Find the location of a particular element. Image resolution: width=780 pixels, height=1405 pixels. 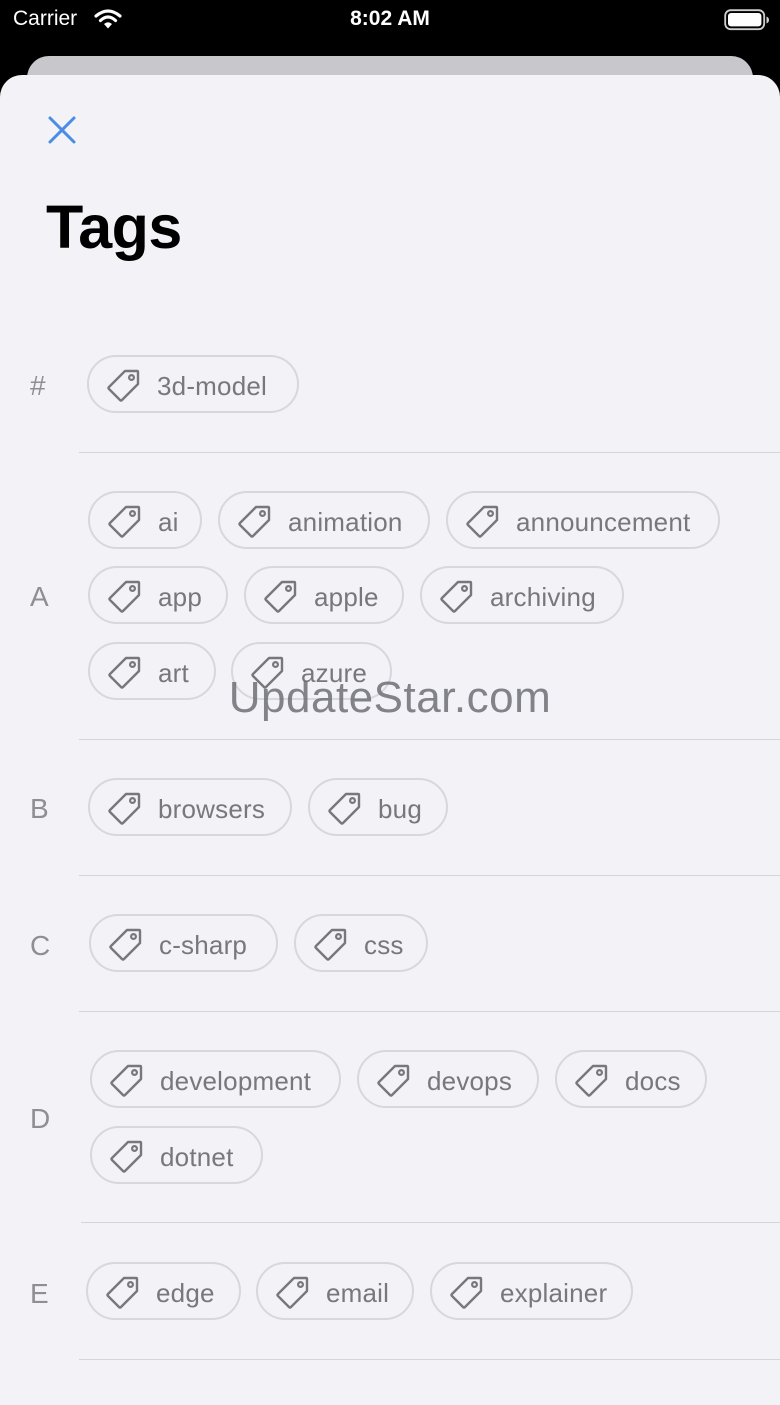

tag-chip: announcement is located at coordinates (583, 520).